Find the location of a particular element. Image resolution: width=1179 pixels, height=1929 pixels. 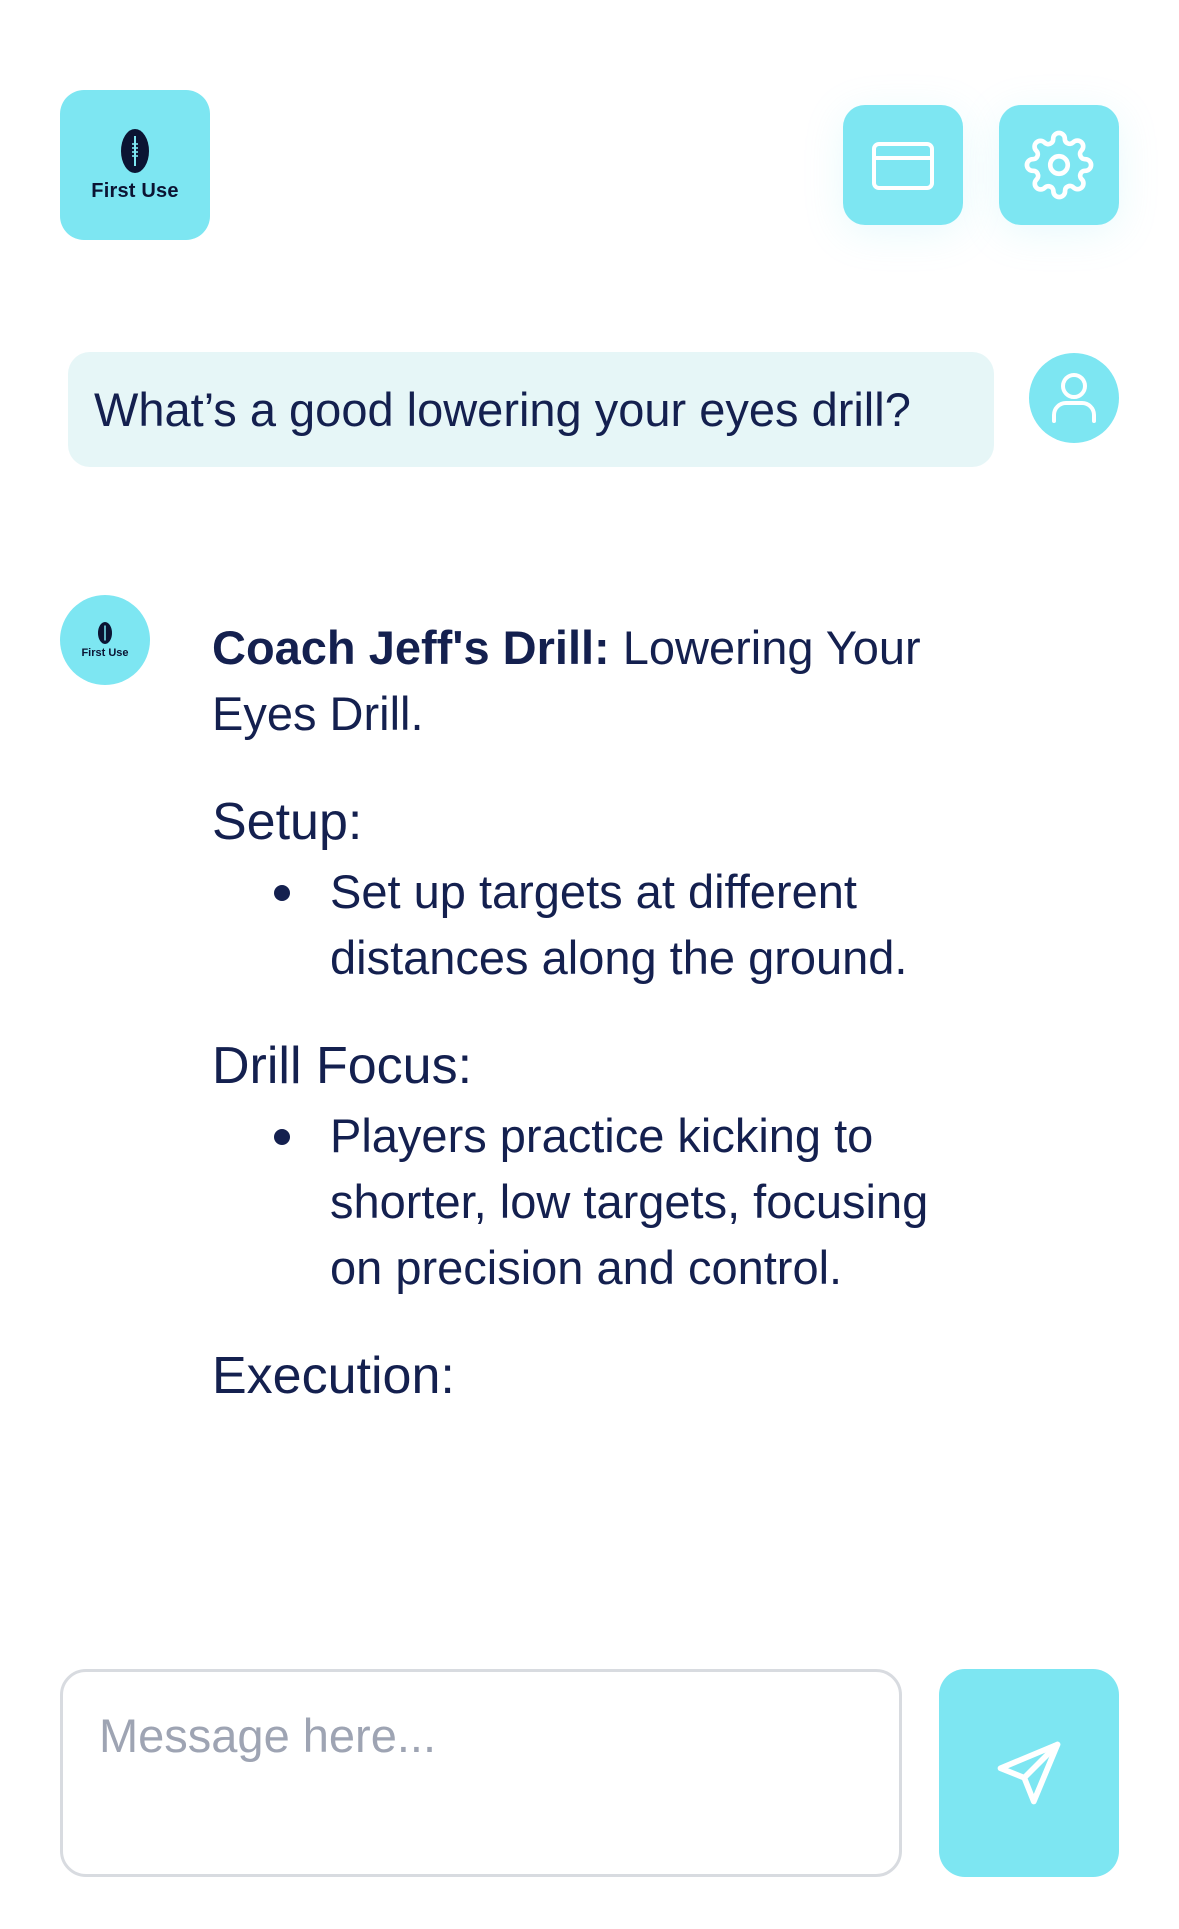

bot-avatar: First Use is located at coordinates (105, 640).